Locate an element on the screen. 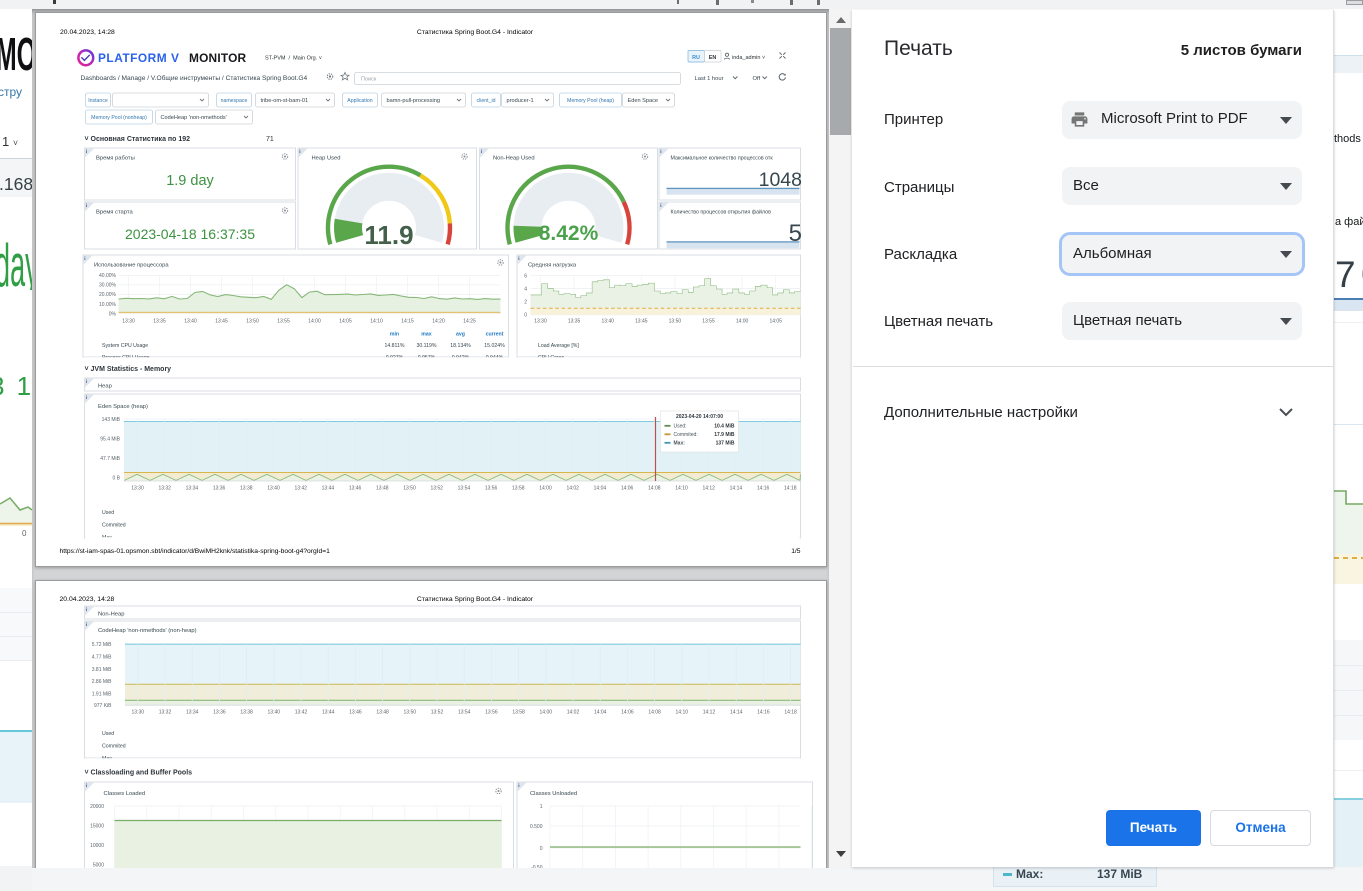 The image size is (1363, 891). svg-text: 20.00% is located at coordinates (108, 295).